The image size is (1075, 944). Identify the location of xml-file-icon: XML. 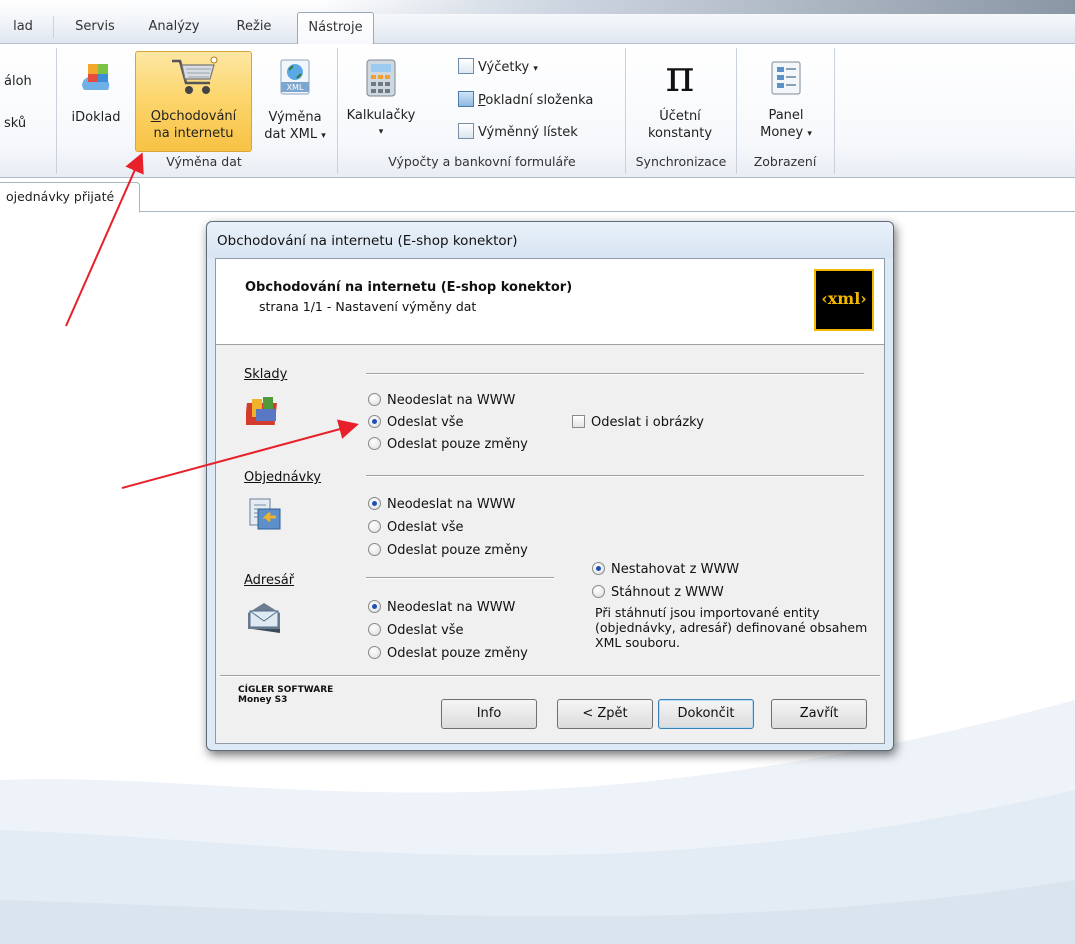
(295, 77).